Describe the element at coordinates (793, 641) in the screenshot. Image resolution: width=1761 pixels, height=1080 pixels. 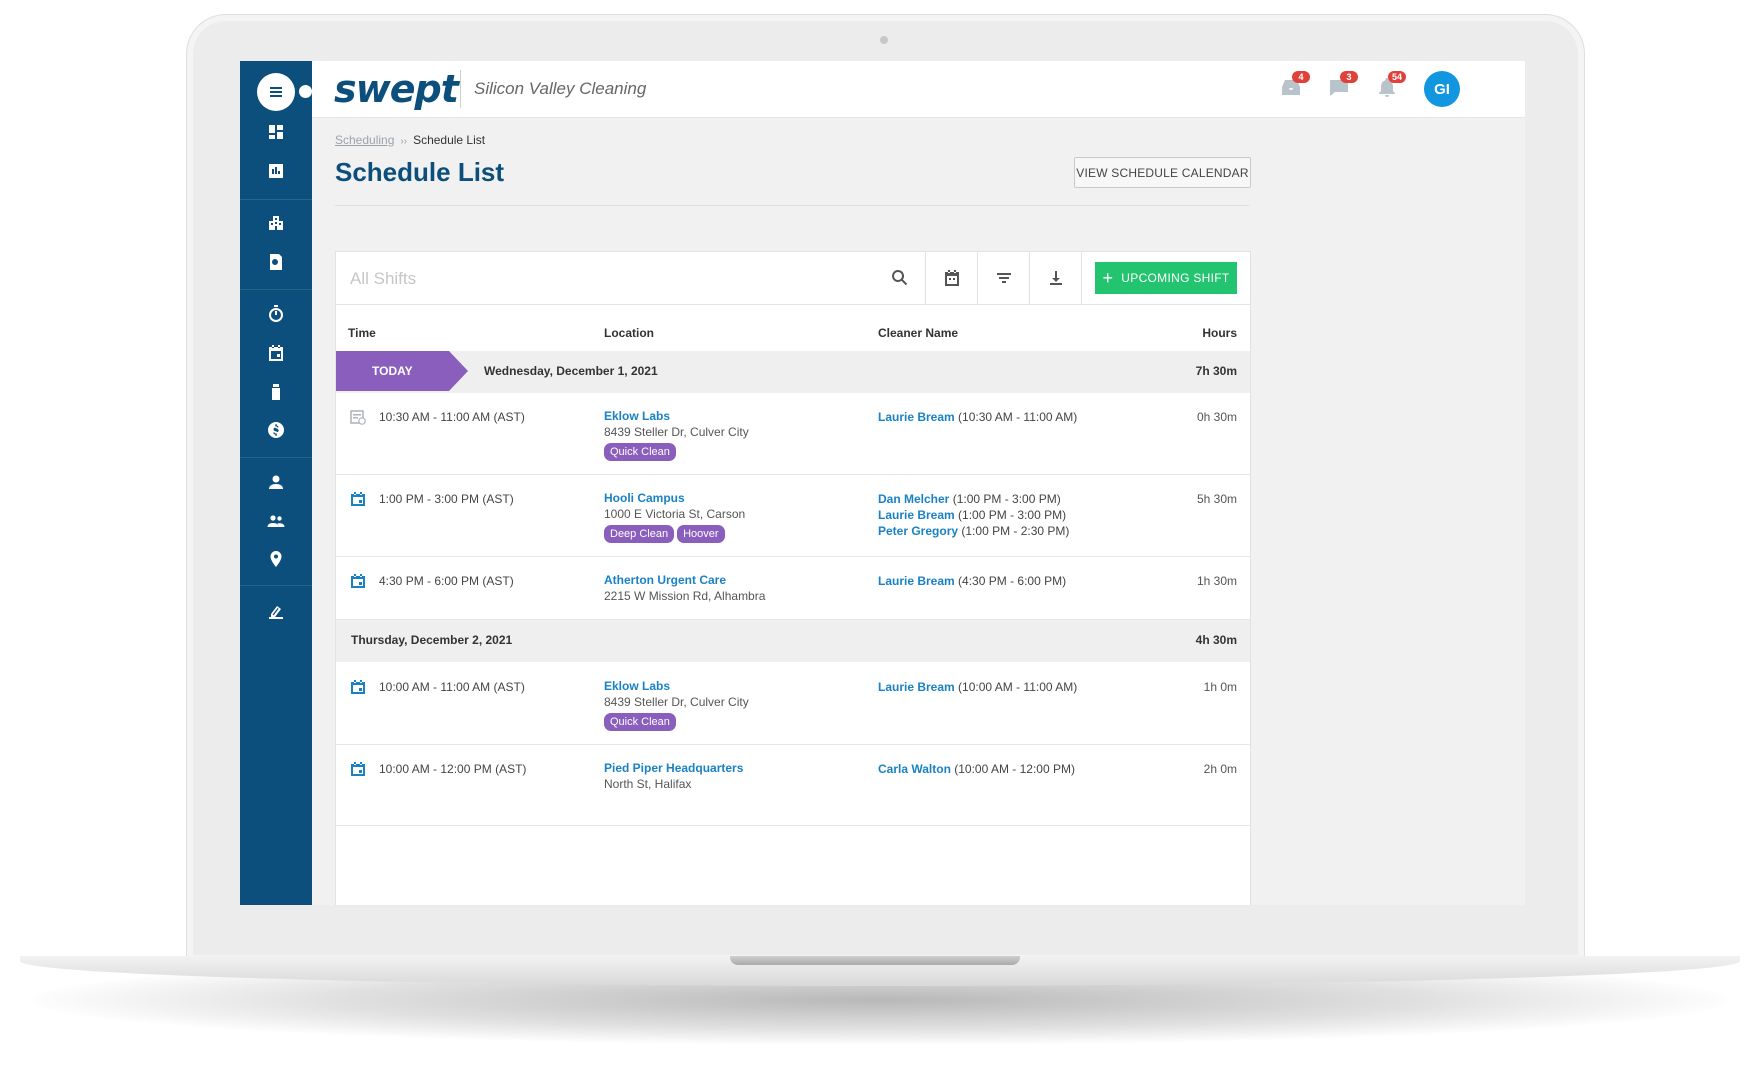
I see `day-group-header: Thursday, December 2, 2021 4h 30m` at that location.